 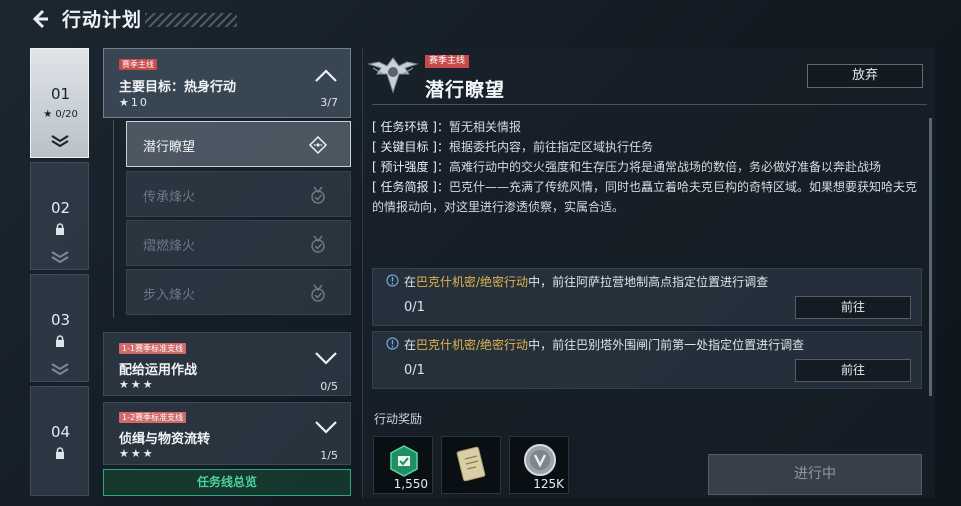 I want to click on task-title: 主要目标：热身行动, so click(x=178, y=87).